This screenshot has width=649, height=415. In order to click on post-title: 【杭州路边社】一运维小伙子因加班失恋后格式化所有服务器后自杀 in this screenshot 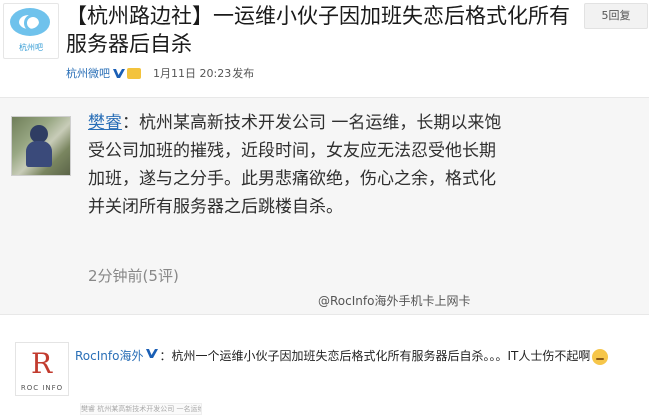, I will do `click(326, 30)`.